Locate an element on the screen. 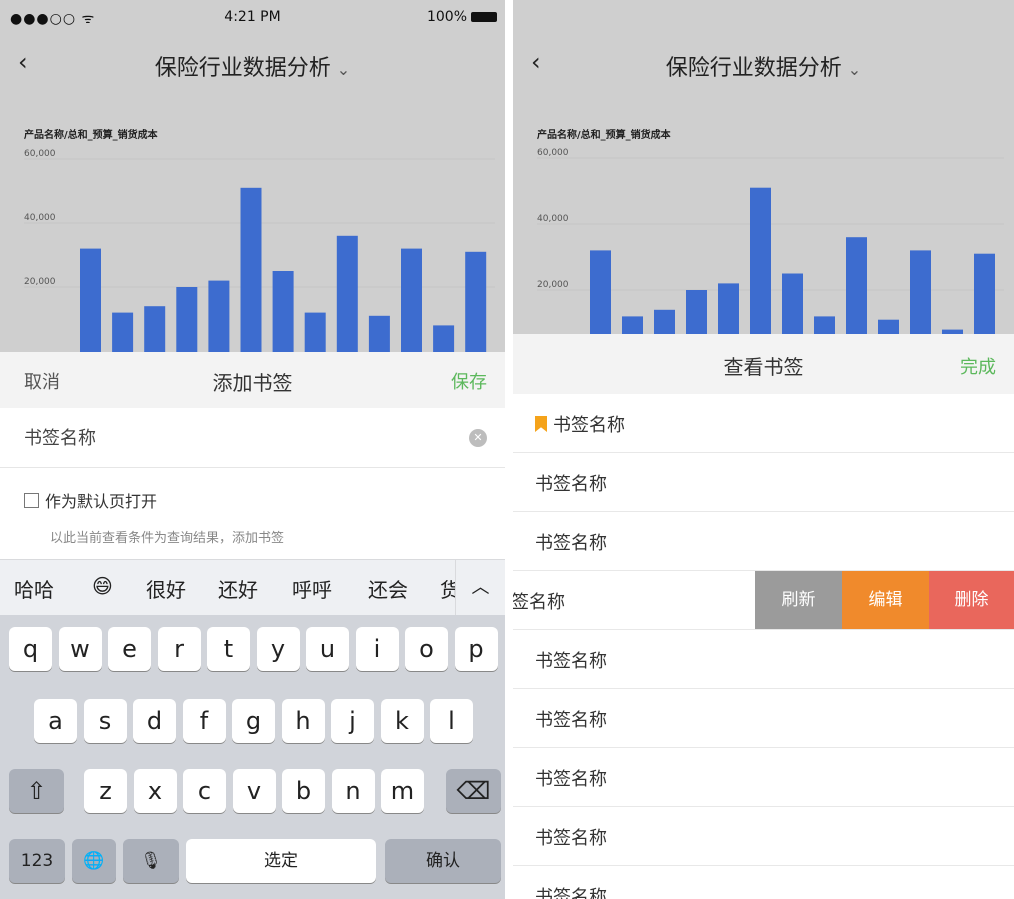  nav-bar-right: ‹ 保险行业数据分析 ⌄ is located at coordinates (763, 47).